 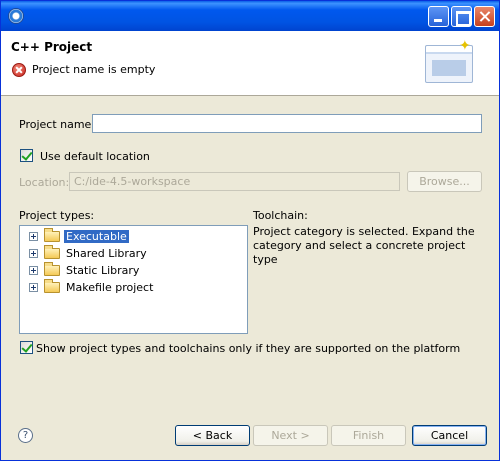 I want to click on close-window-button, so click(x=484, y=16).